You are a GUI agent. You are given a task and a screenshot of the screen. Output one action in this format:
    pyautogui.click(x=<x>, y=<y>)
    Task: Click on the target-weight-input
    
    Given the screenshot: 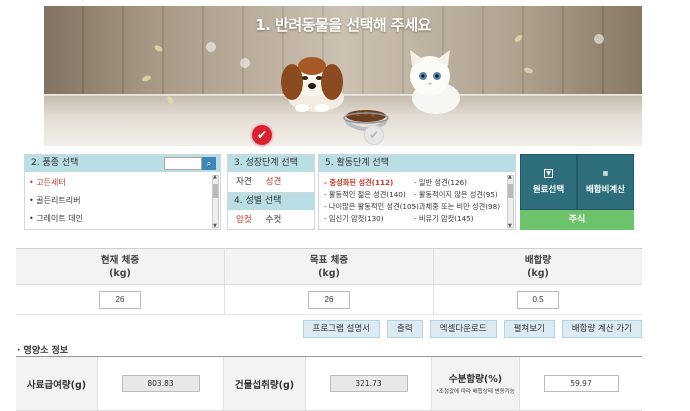 What is the action you would take?
    pyautogui.click(x=329, y=299)
    